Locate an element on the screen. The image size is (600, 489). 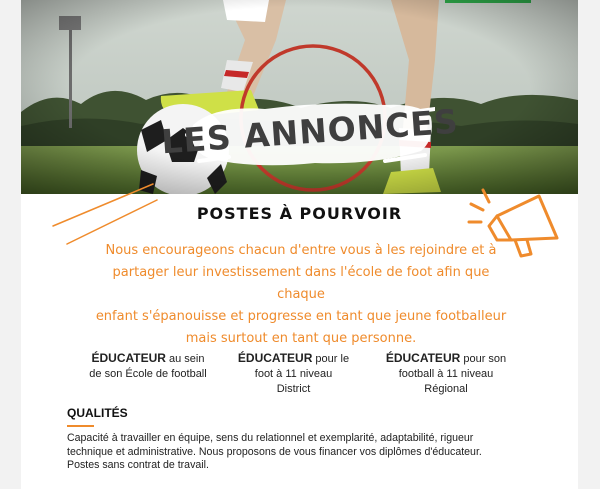
qualities-underline is located at coordinates (80, 426).